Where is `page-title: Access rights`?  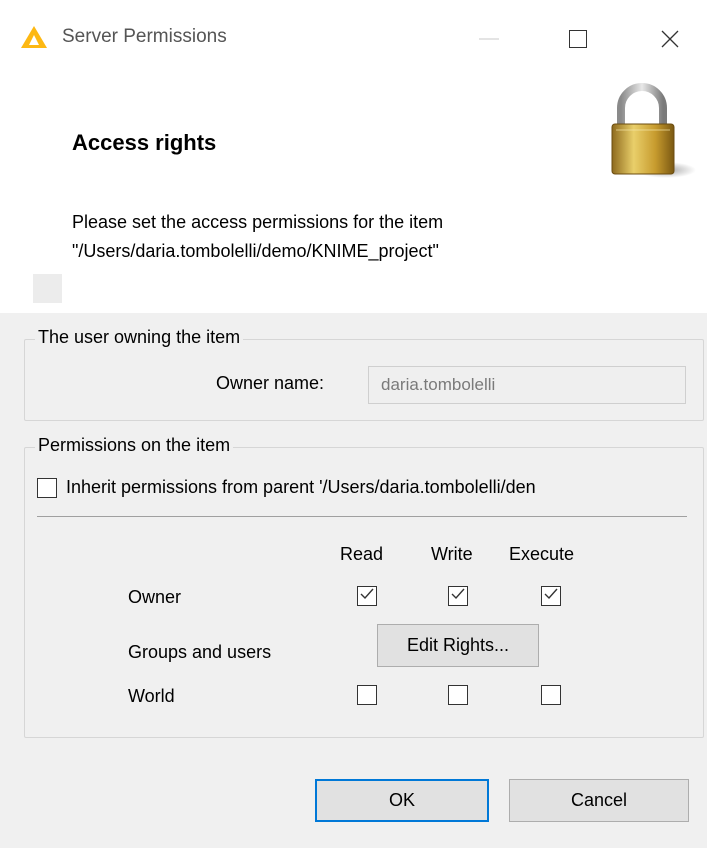 page-title: Access rights is located at coordinates (144, 142).